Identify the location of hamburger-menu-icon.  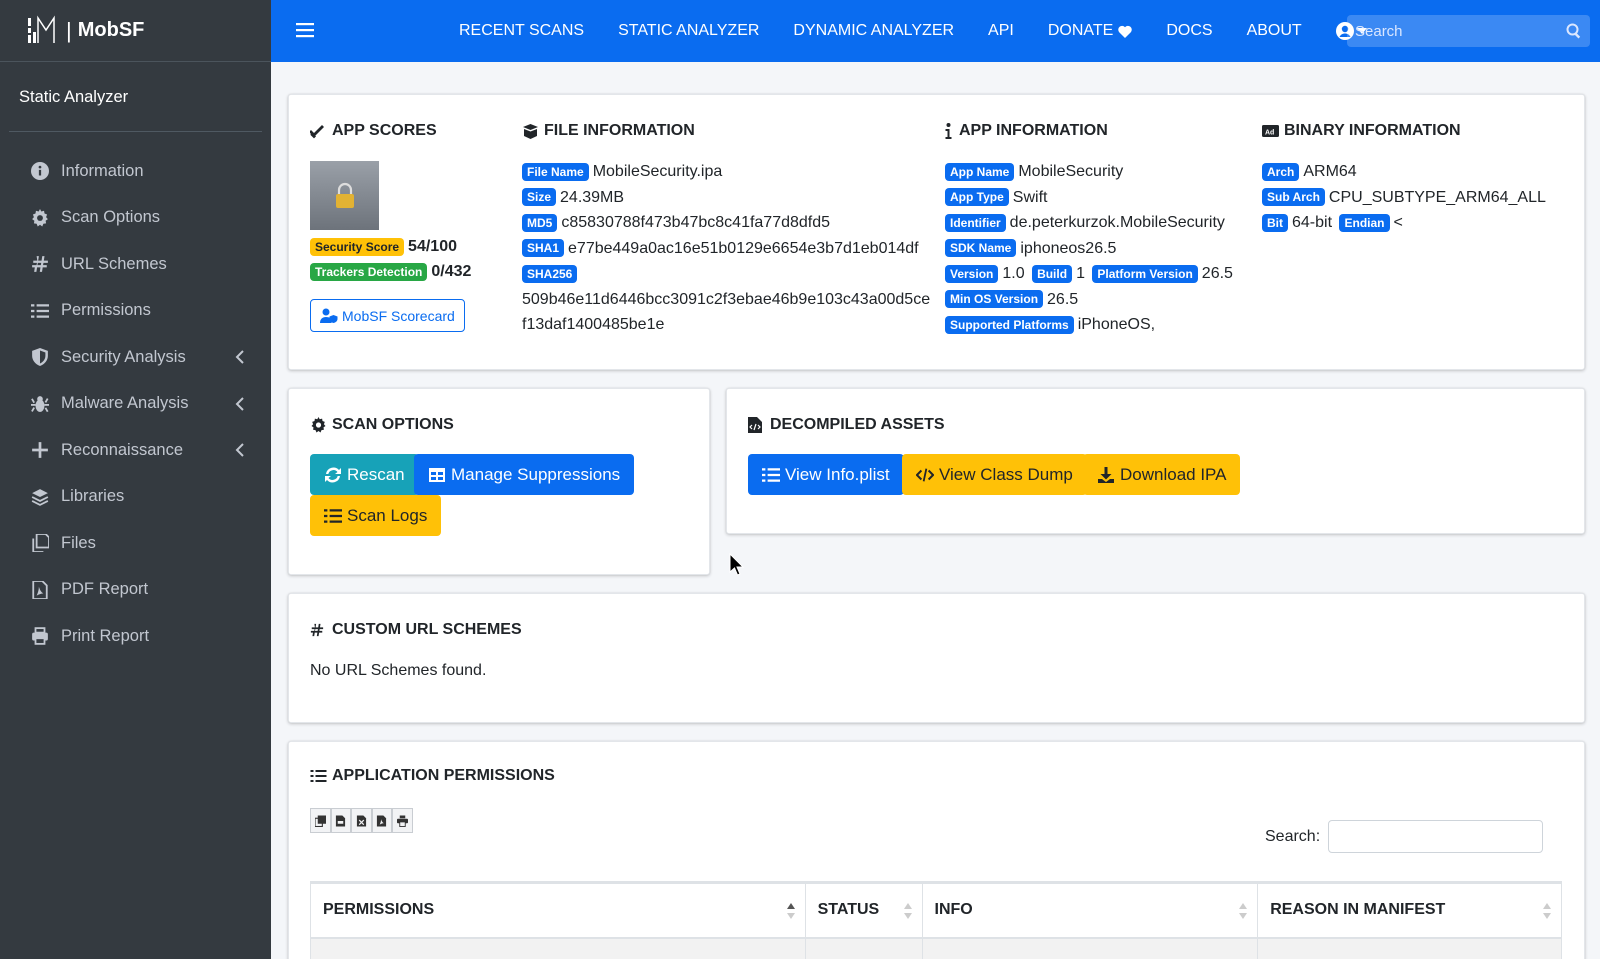
(305, 30).